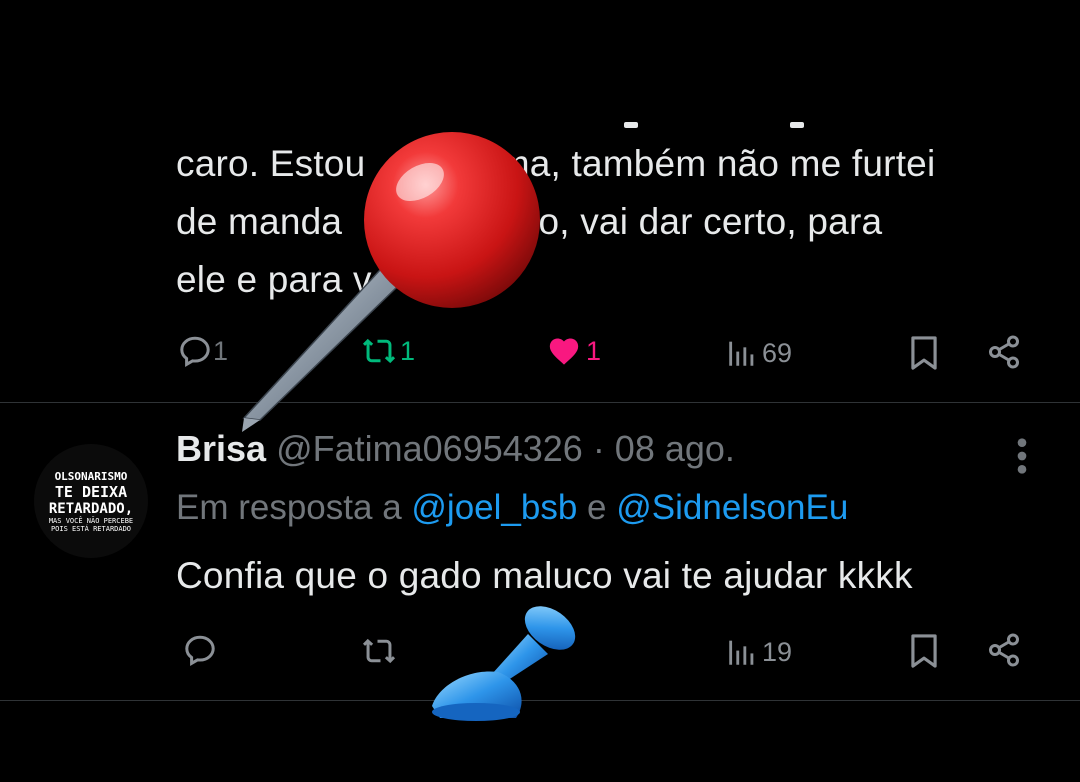 This screenshot has width=1080, height=782. What do you see at coordinates (221, 350) in the screenshot?
I see `reply-count: 1` at bounding box center [221, 350].